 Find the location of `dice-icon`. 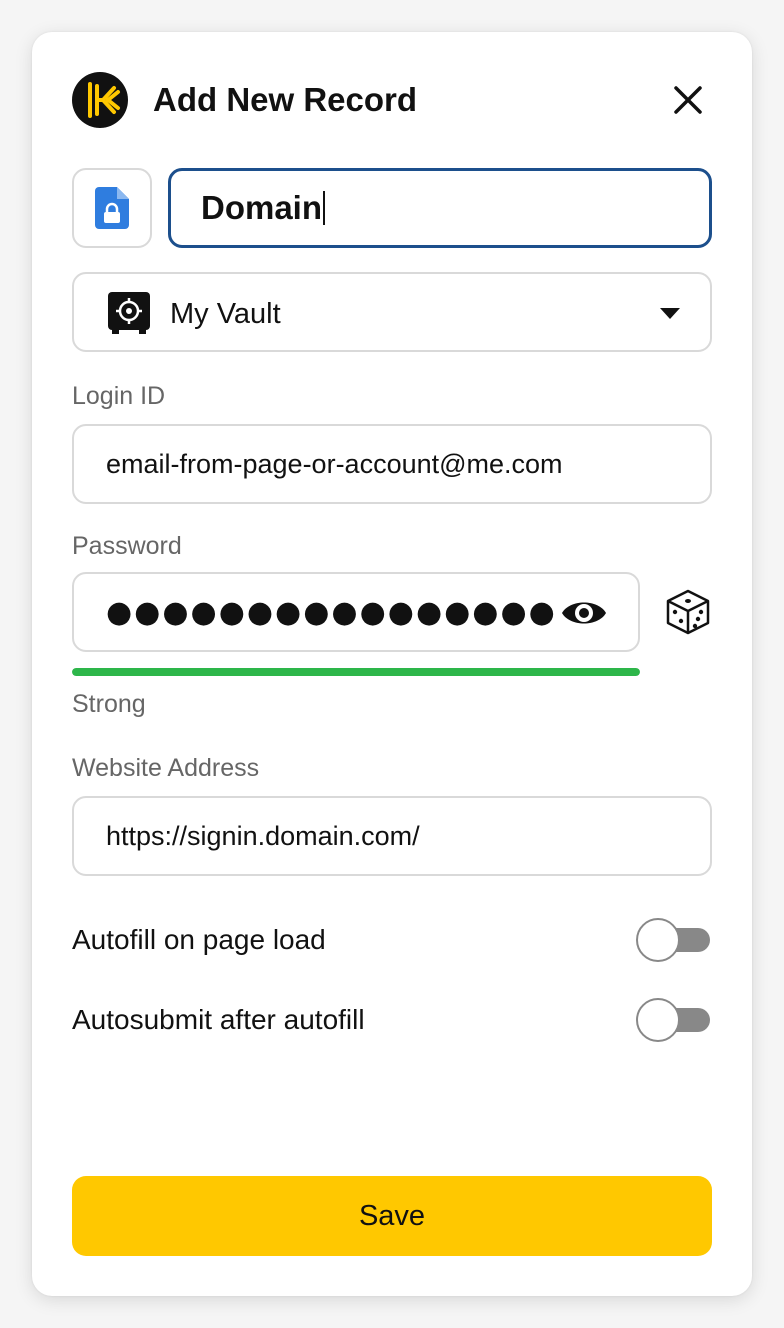

dice-icon is located at coordinates (688, 612).